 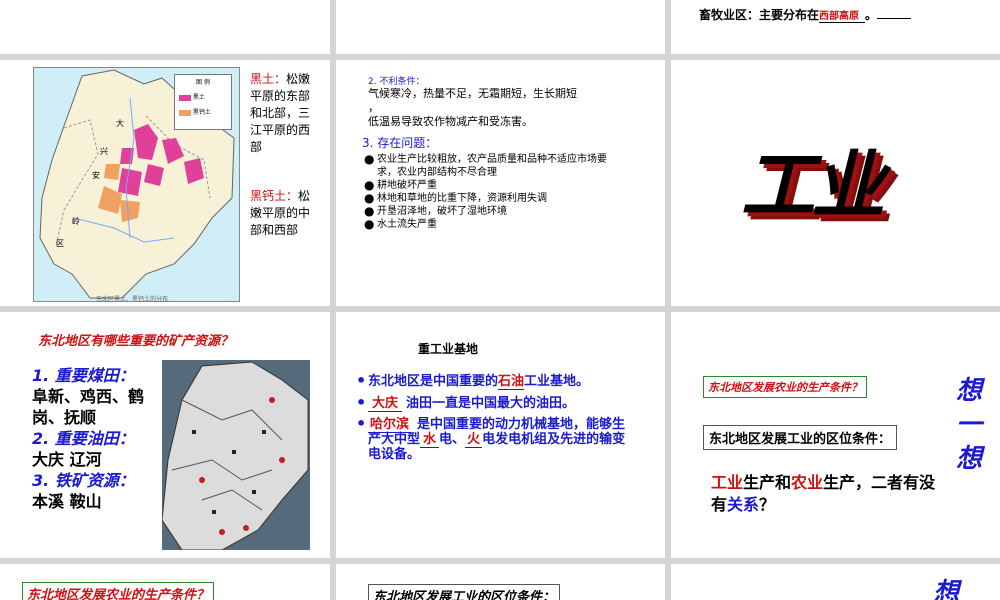 I want to click on pastoral-answer: 西部高原, so click(x=842, y=15).